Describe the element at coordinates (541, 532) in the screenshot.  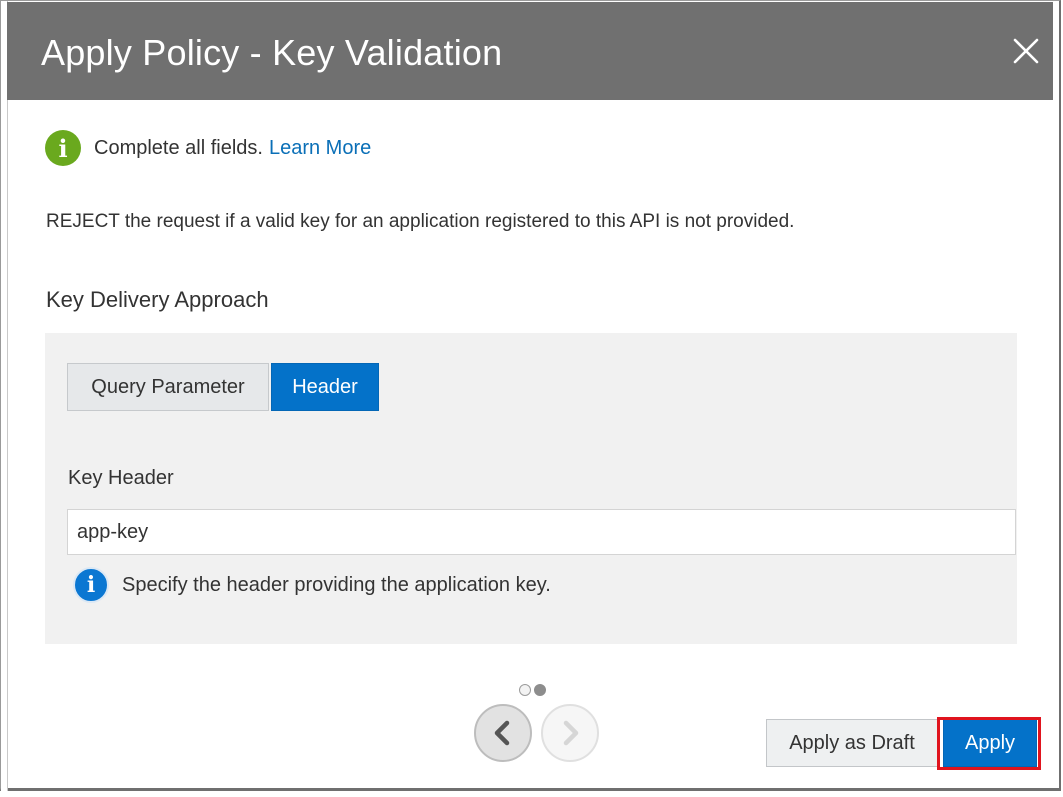
I see `key-header-input` at that location.